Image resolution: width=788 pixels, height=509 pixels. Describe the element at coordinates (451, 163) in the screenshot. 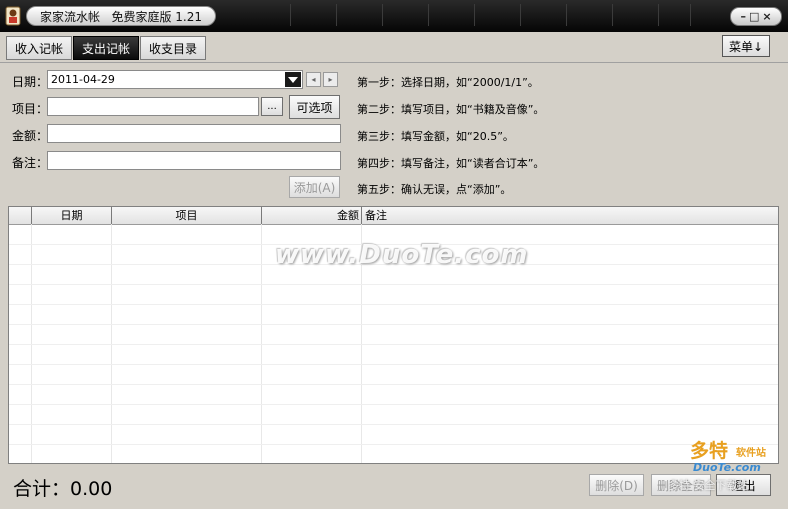

I see `step-4: 第四步：填写备注，如“读者合订本”。` at that location.